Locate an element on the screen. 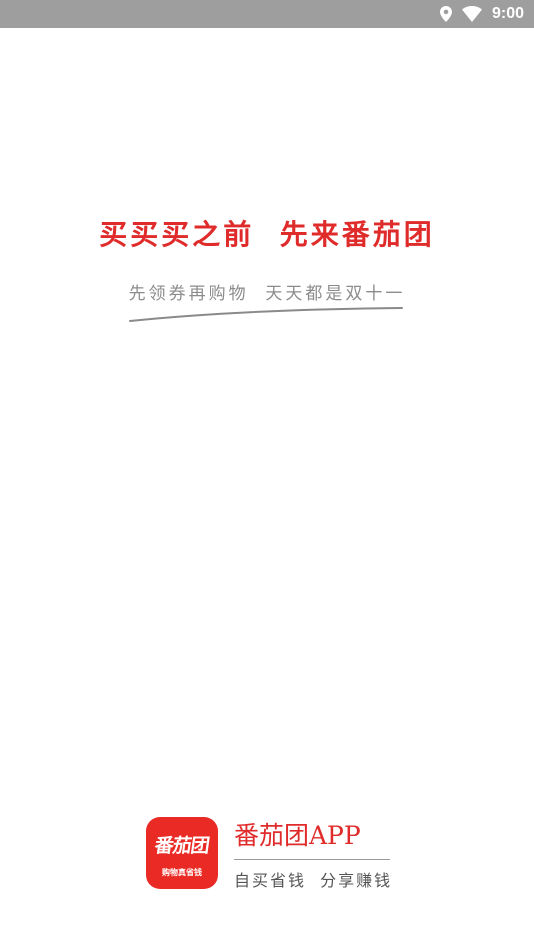 This screenshot has height=949, width=534. status-time: 9:00 is located at coordinates (507, 13).